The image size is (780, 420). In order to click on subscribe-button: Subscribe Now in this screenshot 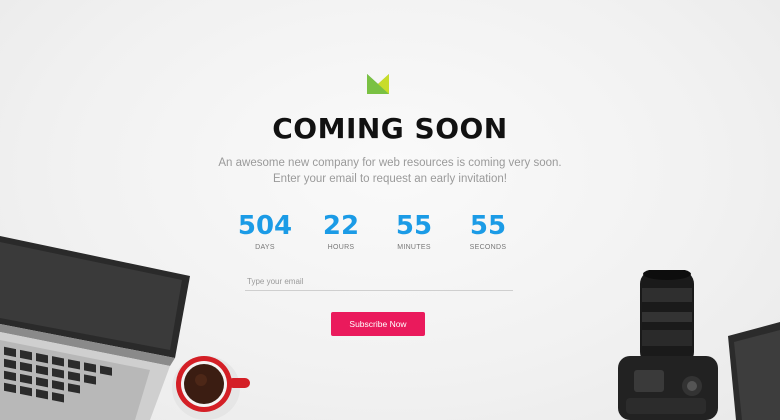, I will do `click(378, 324)`.